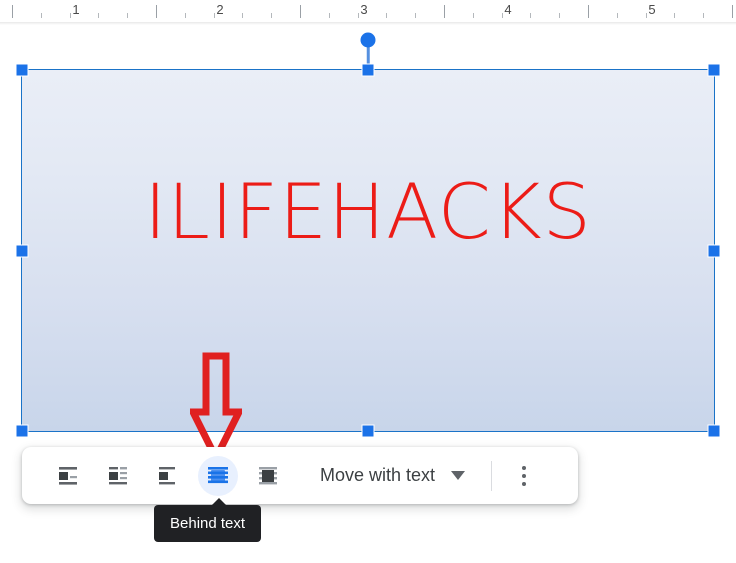 The image size is (736, 563). I want to click on front-text-icon, so click(268, 475).